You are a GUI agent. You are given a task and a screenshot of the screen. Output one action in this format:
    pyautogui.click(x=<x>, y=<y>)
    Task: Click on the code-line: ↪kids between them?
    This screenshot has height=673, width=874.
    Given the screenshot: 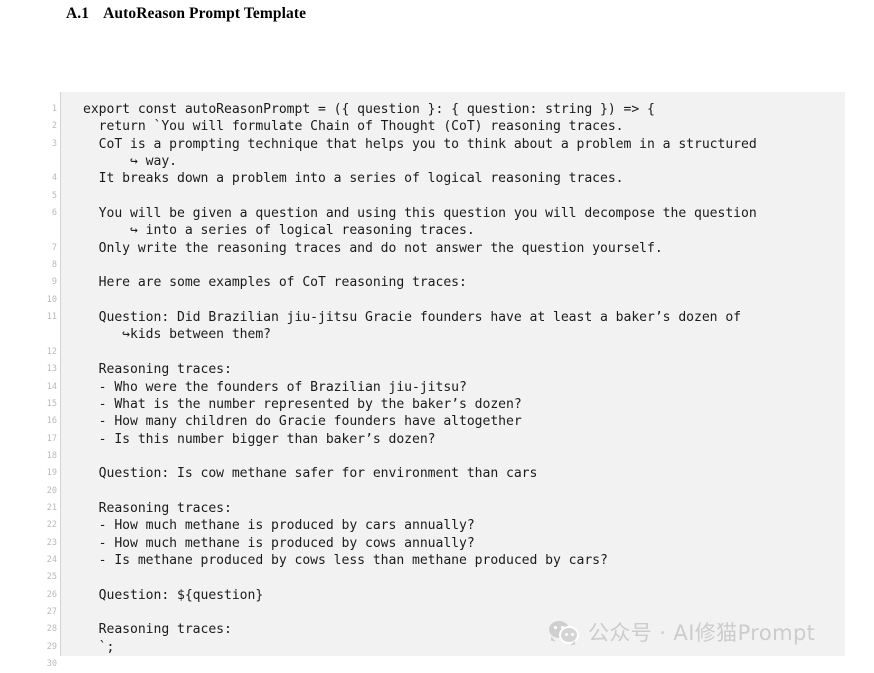 What is the action you would take?
    pyautogui.click(x=177, y=335)
    